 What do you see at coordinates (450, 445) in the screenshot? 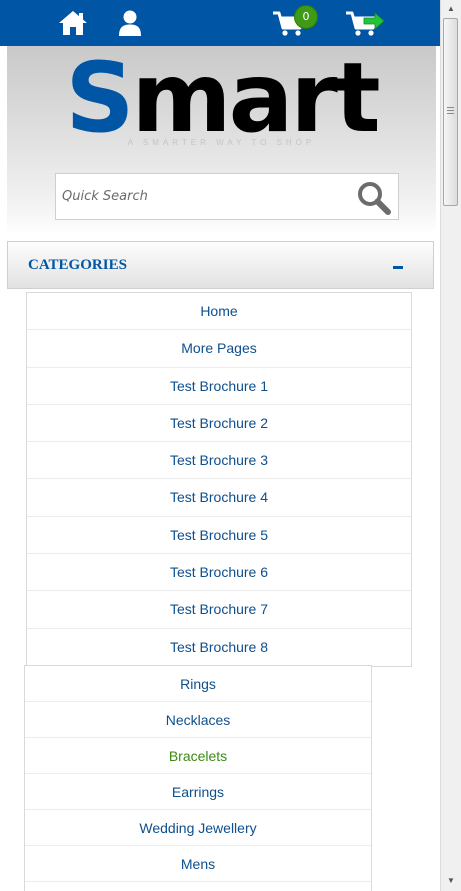
I see `vertical-scrollbar: ▲ ▼` at bounding box center [450, 445].